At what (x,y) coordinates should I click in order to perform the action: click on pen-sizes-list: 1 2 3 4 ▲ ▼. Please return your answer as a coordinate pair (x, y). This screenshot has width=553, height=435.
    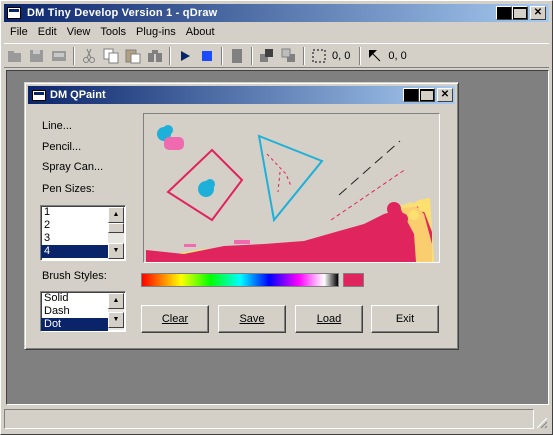
    Looking at the image, I should click on (83, 233).